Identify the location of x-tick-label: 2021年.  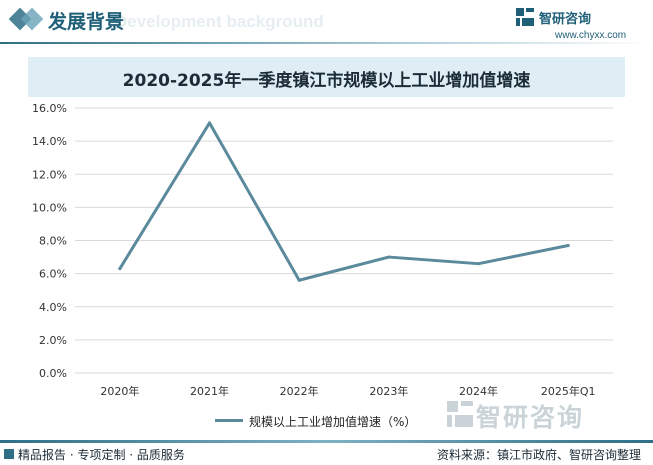
(209, 391).